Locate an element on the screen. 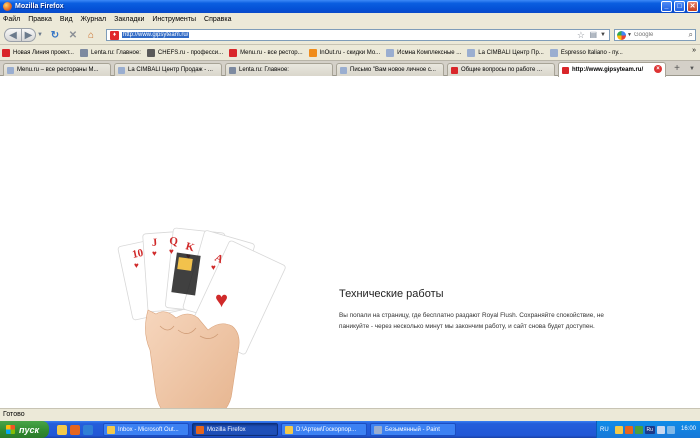  bookmark-label: Lenta.ru: Главное: is located at coordinates (115, 52).